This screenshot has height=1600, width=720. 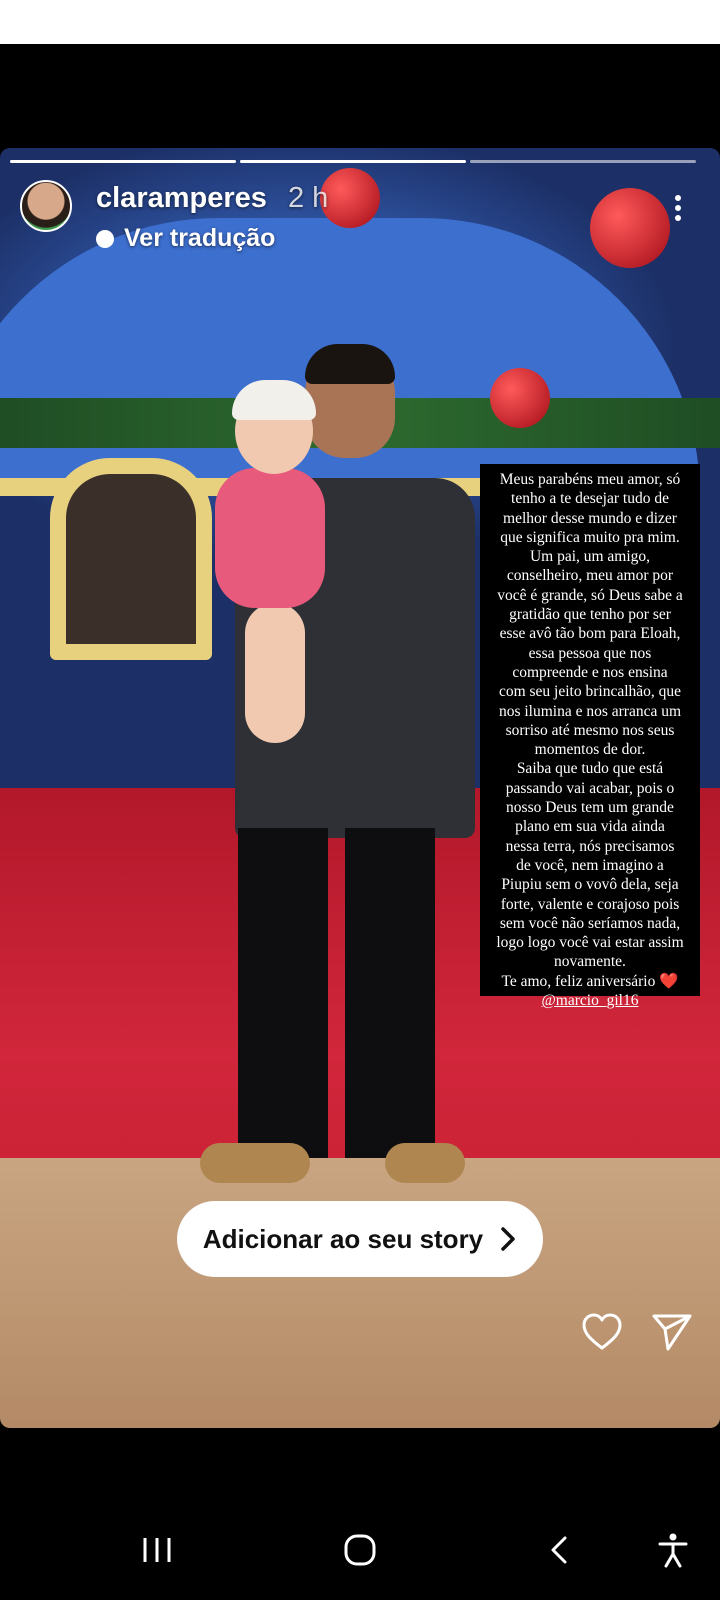 I want to click on story-photo-man-hair, so click(x=350, y=364).